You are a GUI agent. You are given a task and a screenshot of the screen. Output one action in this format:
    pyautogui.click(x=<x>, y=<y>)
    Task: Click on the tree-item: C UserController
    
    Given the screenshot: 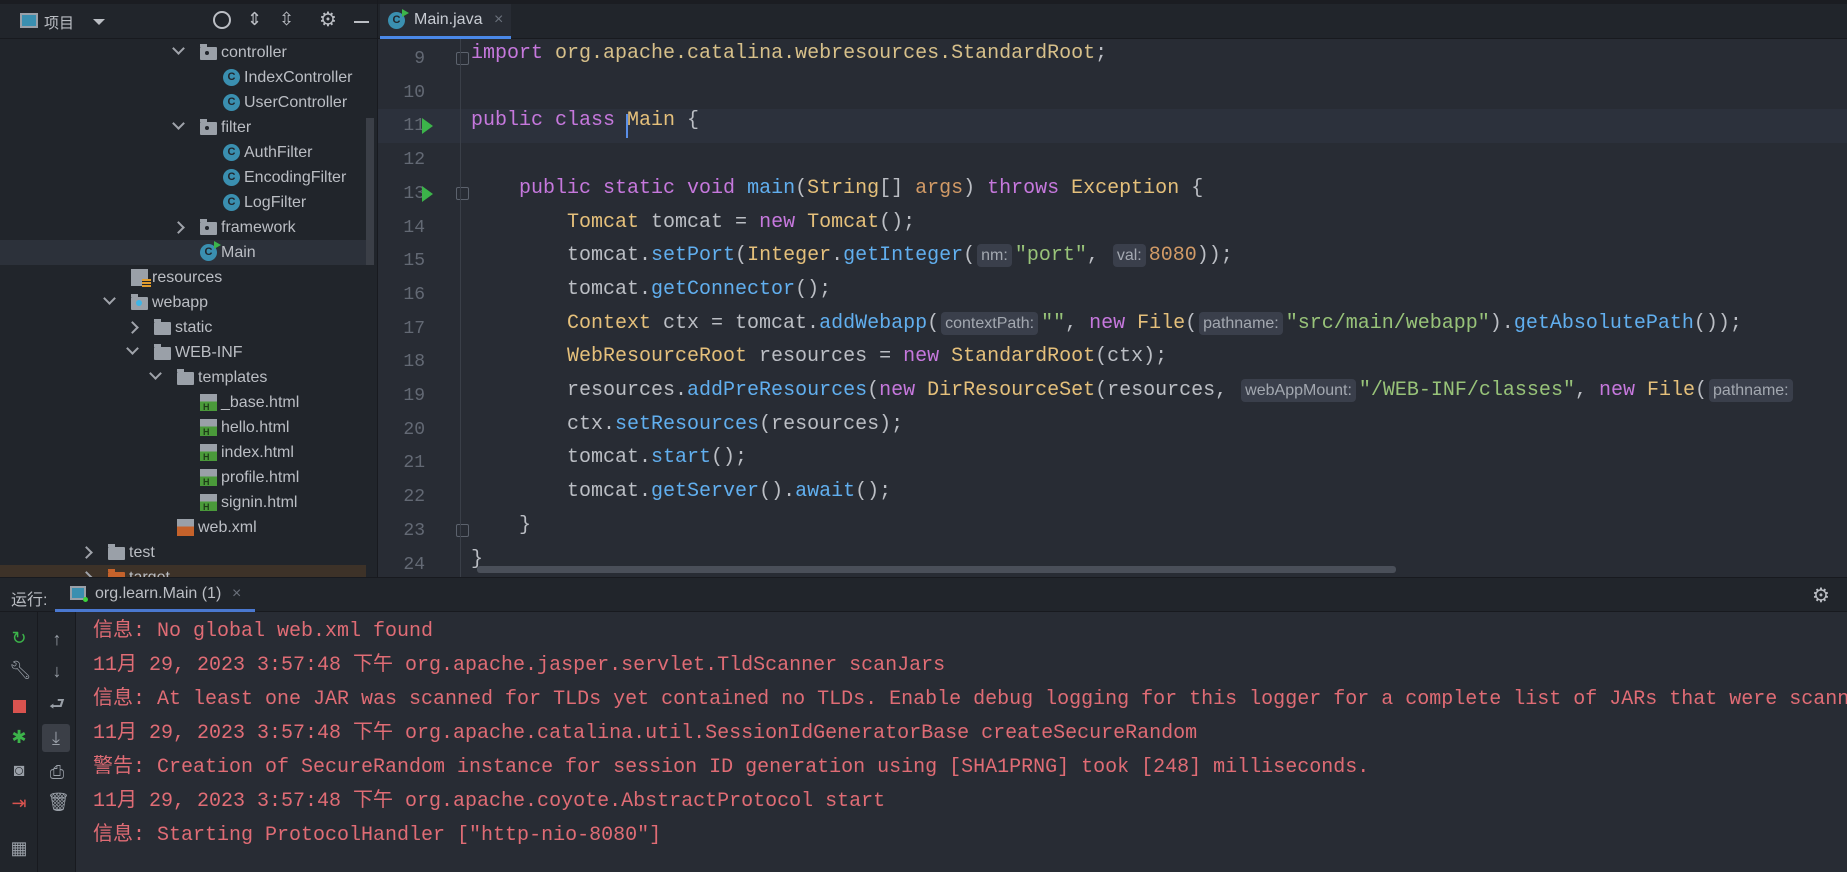 What is the action you would take?
    pyautogui.click(x=183, y=102)
    